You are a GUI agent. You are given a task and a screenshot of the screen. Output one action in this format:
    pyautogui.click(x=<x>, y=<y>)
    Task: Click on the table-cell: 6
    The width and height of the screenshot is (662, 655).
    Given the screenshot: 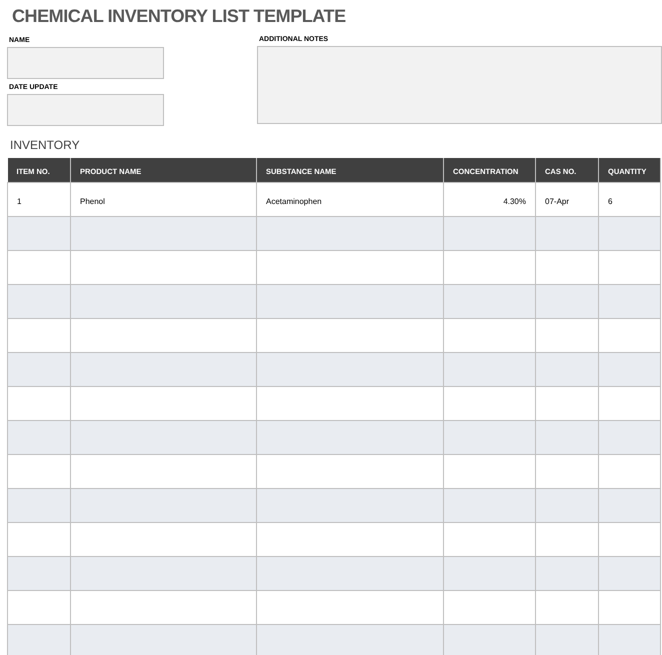 What is the action you would take?
    pyautogui.click(x=610, y=201)
    